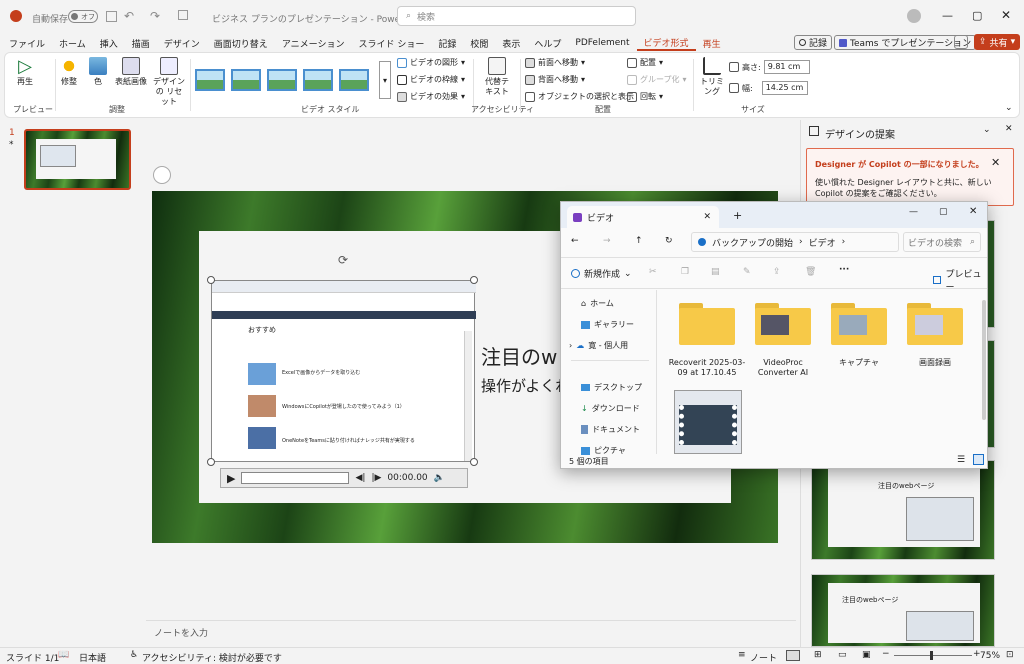  Describe the element at coordinates (547, 43) in the screenshot. I see `tab-help: ヘルプ` at that location.